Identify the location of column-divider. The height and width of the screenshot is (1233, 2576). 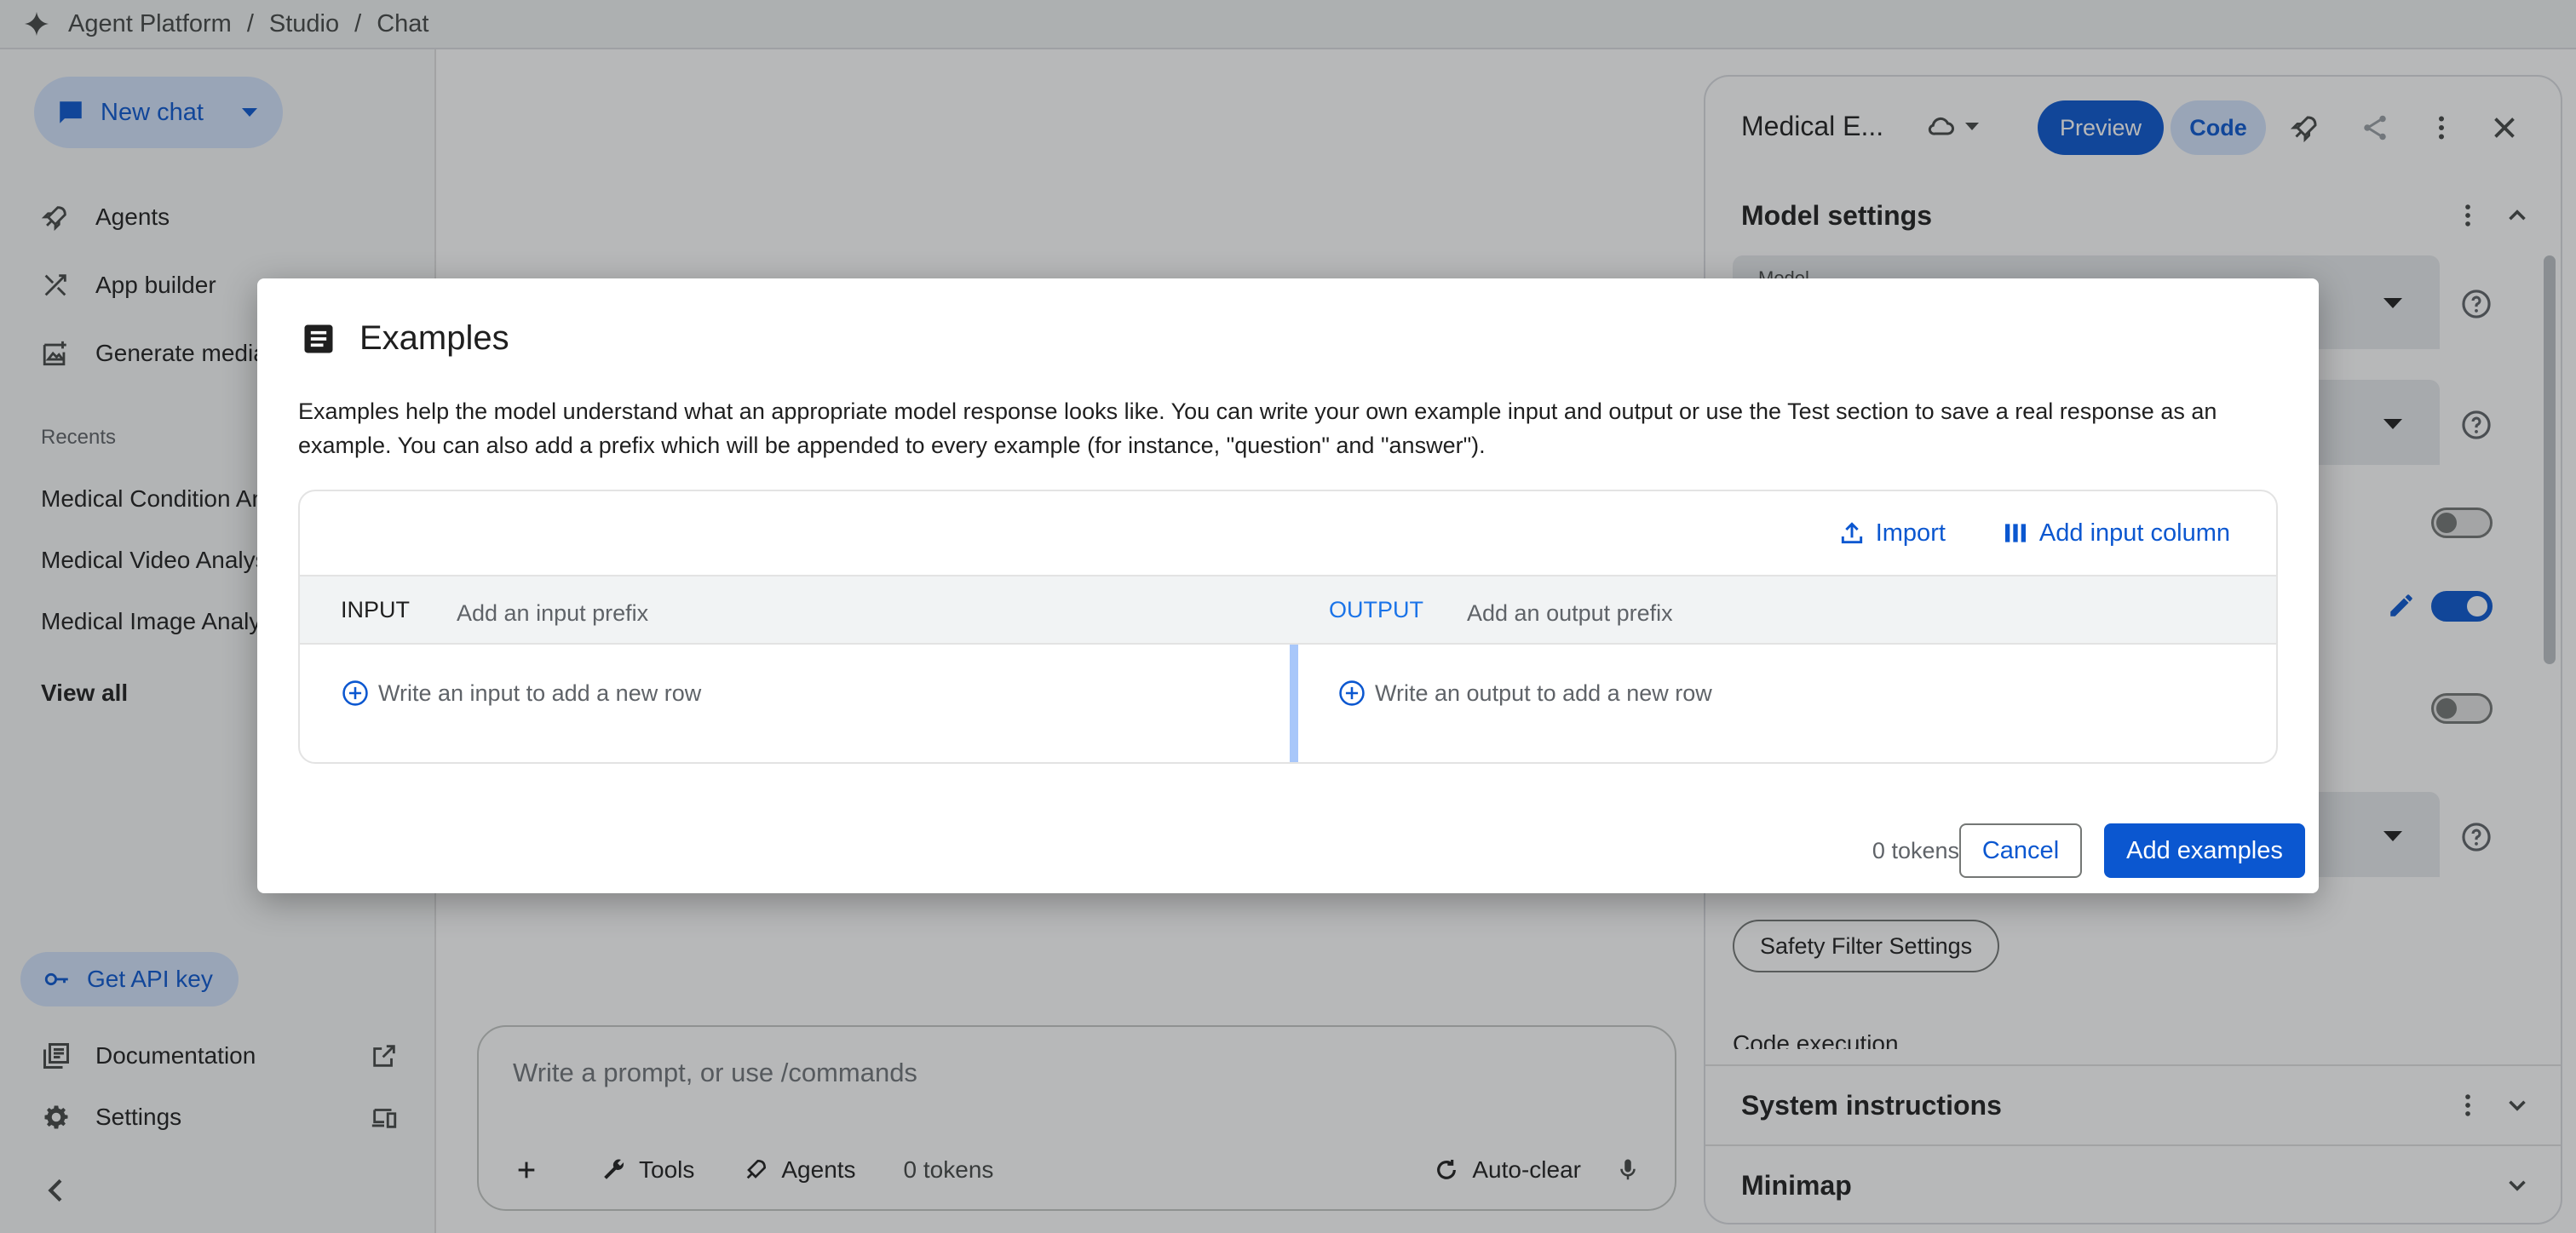
(1294, 703).